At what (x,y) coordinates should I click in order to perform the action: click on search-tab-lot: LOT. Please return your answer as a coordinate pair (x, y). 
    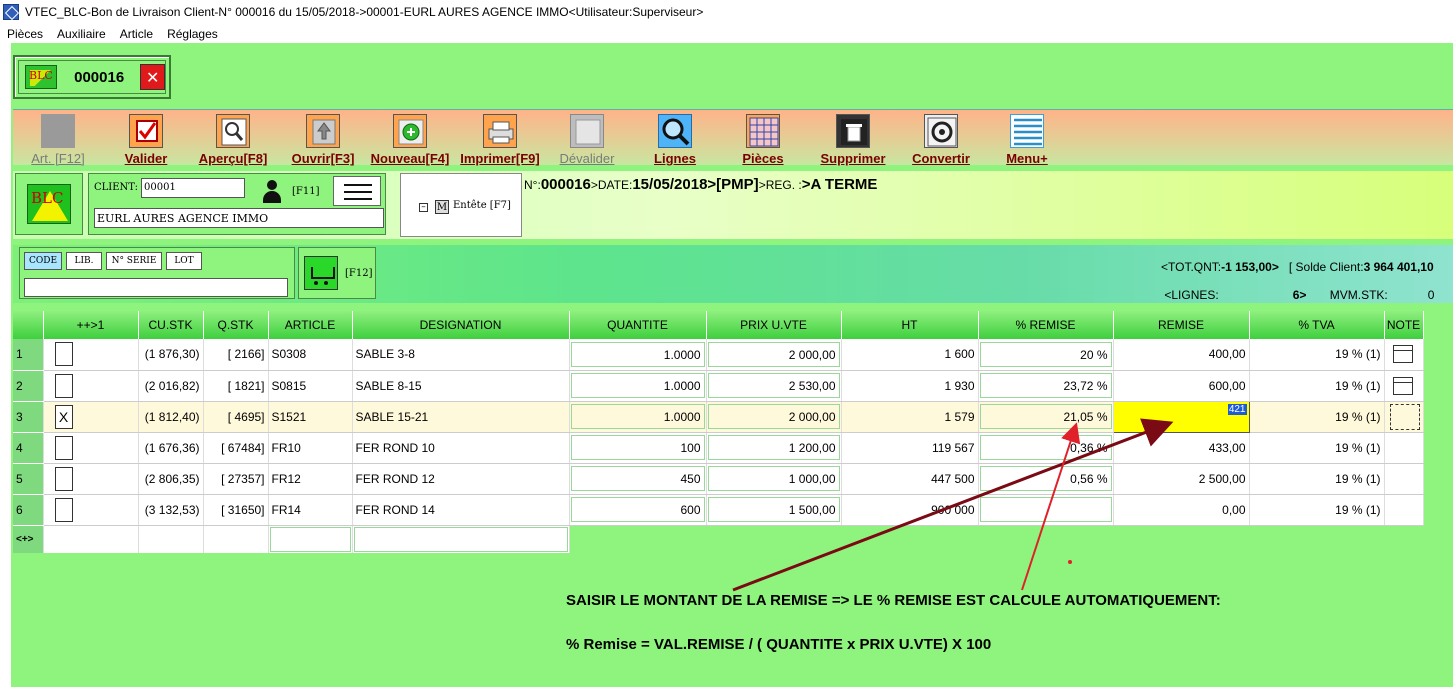
    Looking at the image, I should click on (184, 261).